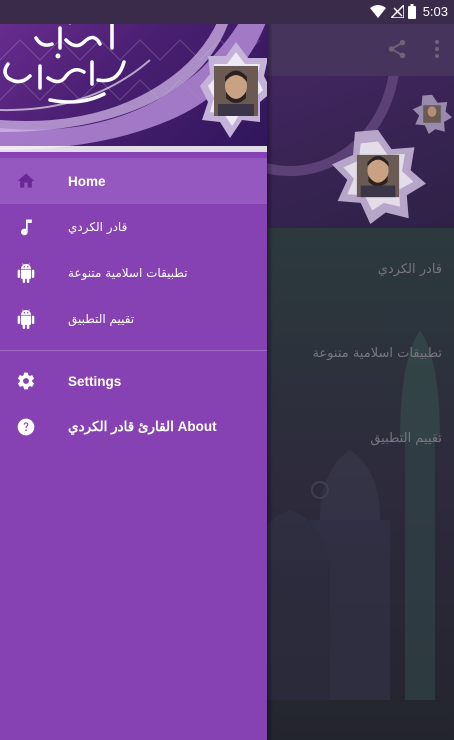  What do you see at coordinates (87, 181) in the screenshot?
I see `menu-item-label: Home` at bounding box center [87, 181].